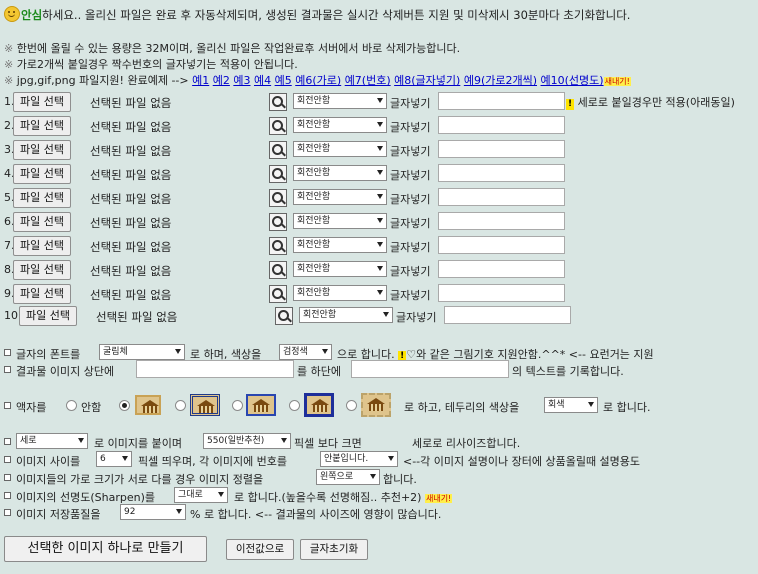  Describe the element at coordinates (376, 405) in the screenshot. I see `frame-5-thumbnail` at that location.